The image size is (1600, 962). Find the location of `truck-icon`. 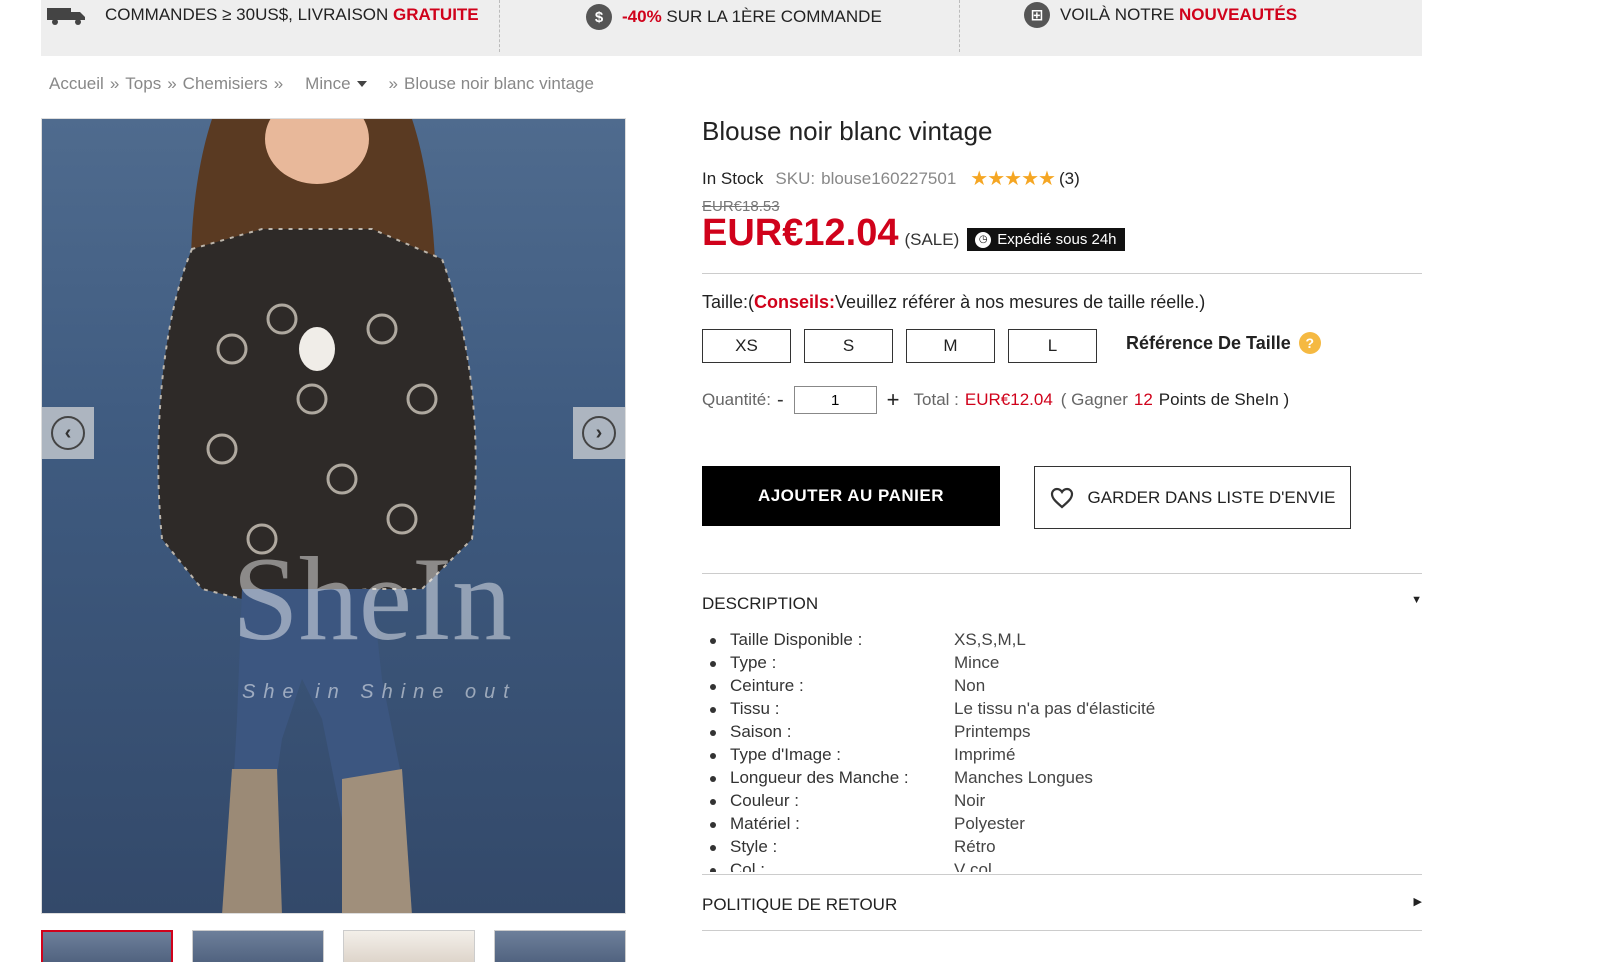

truck-icon is located at coordinates (66, 16).